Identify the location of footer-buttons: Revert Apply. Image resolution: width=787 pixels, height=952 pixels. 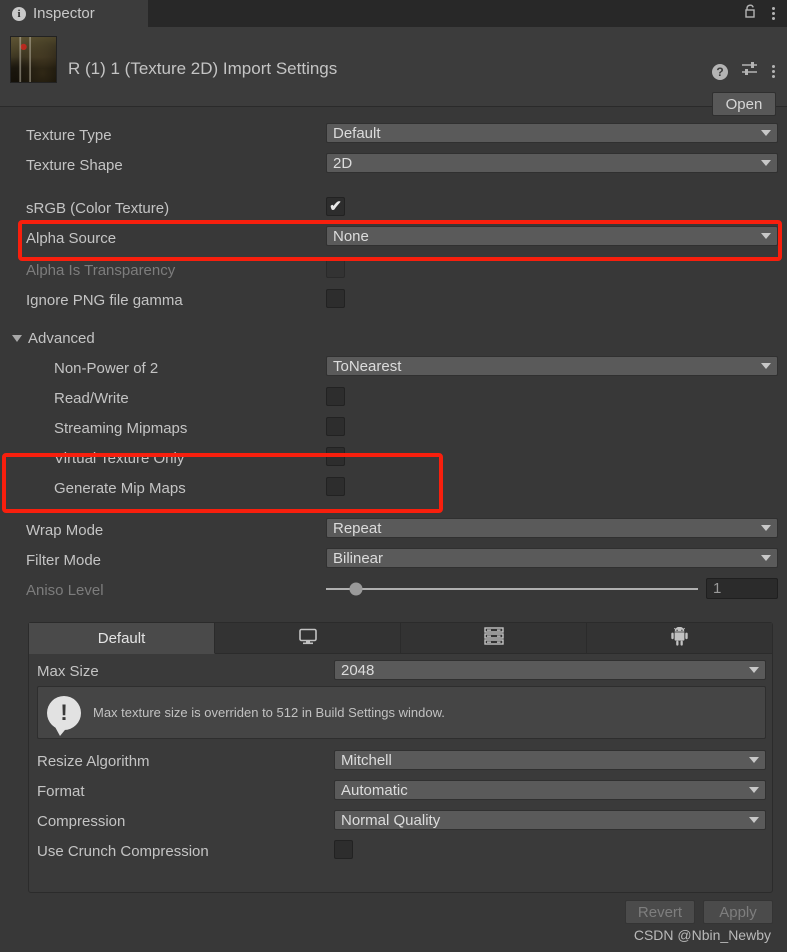
(699, 912).